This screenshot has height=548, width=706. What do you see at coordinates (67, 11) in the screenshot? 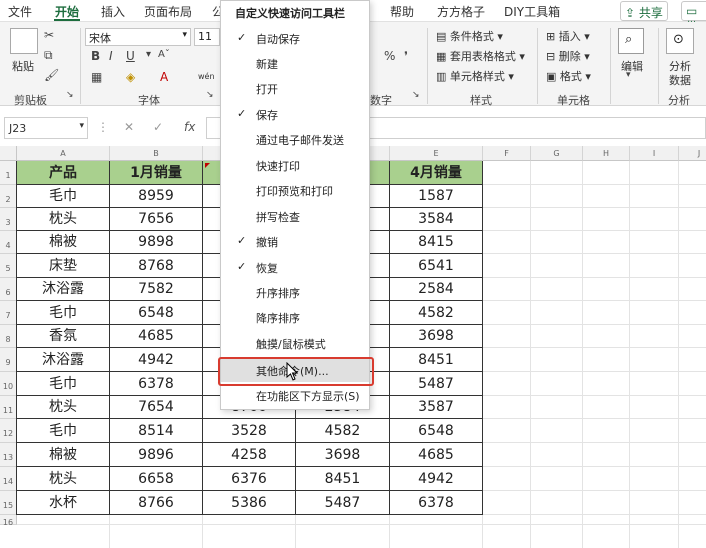
I see `tab-home: 开始` at bounding box center [67, 11].